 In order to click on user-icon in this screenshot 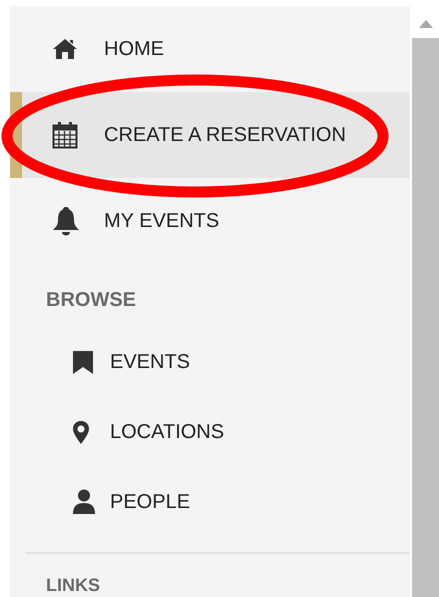, I will do `click(84, 502)`.